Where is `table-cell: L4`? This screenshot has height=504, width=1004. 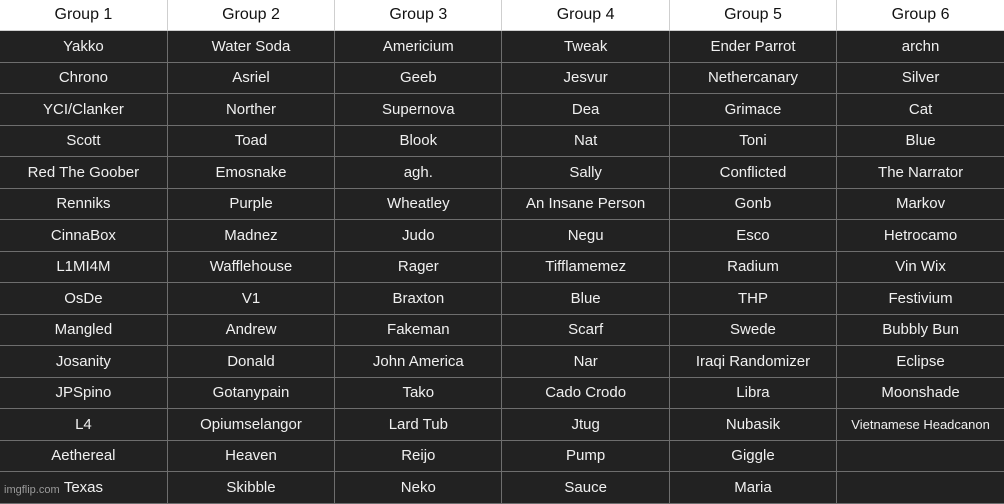
table-cell: L4 is located at coordinates (84, 424).